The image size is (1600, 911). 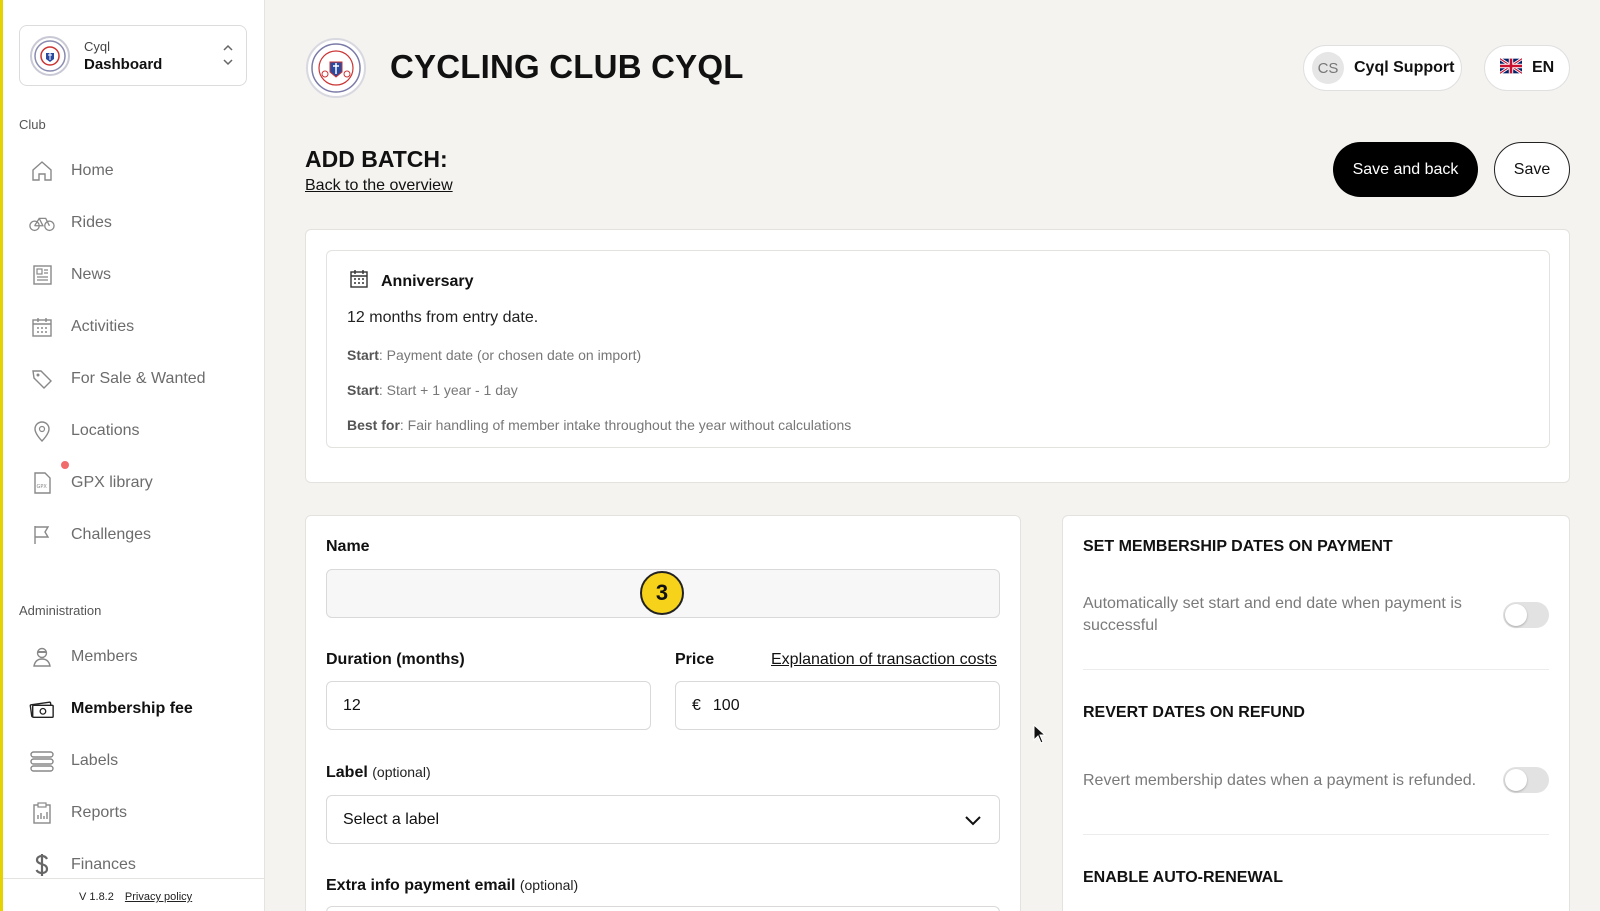 I want to click on sidebar-item-activities: Activities, so click(x=139, y=327).